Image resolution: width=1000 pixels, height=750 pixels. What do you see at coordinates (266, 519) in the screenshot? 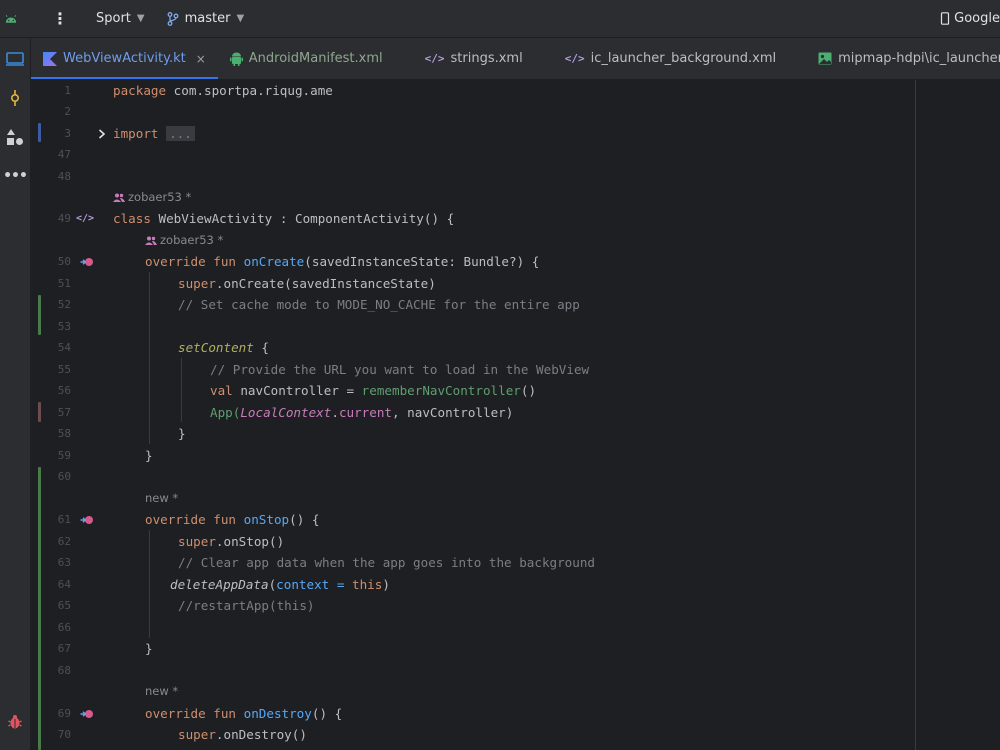
I see `function-name: onStop` at bounding box center [266, 519].